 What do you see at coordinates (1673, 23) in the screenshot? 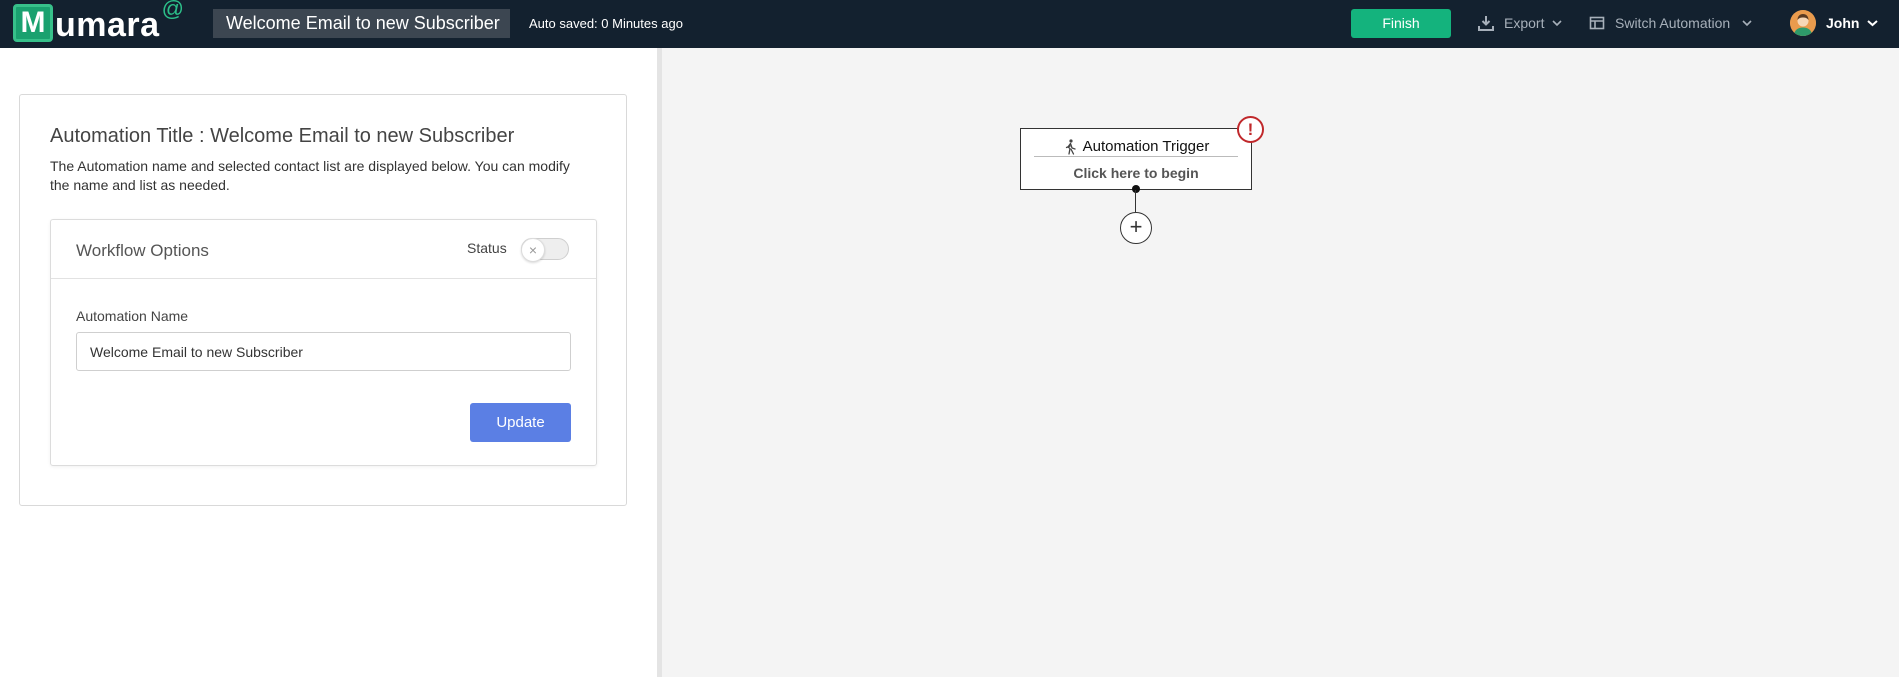
I see `switch-automation-label: Switch Automation` at bounding box center [1673, 23].